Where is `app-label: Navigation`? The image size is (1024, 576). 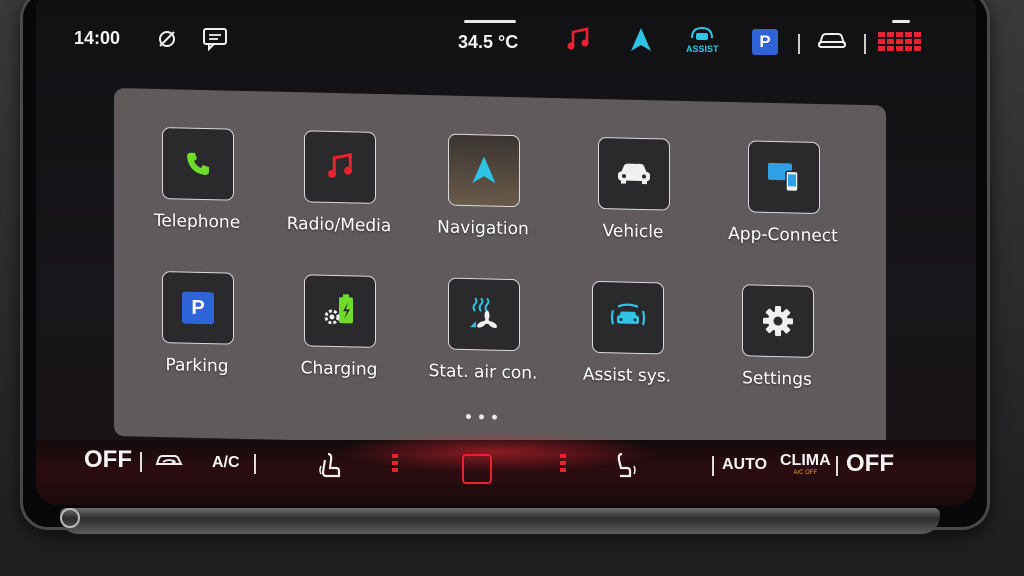
app-label: Navigation is located at coordinates (483, 228).